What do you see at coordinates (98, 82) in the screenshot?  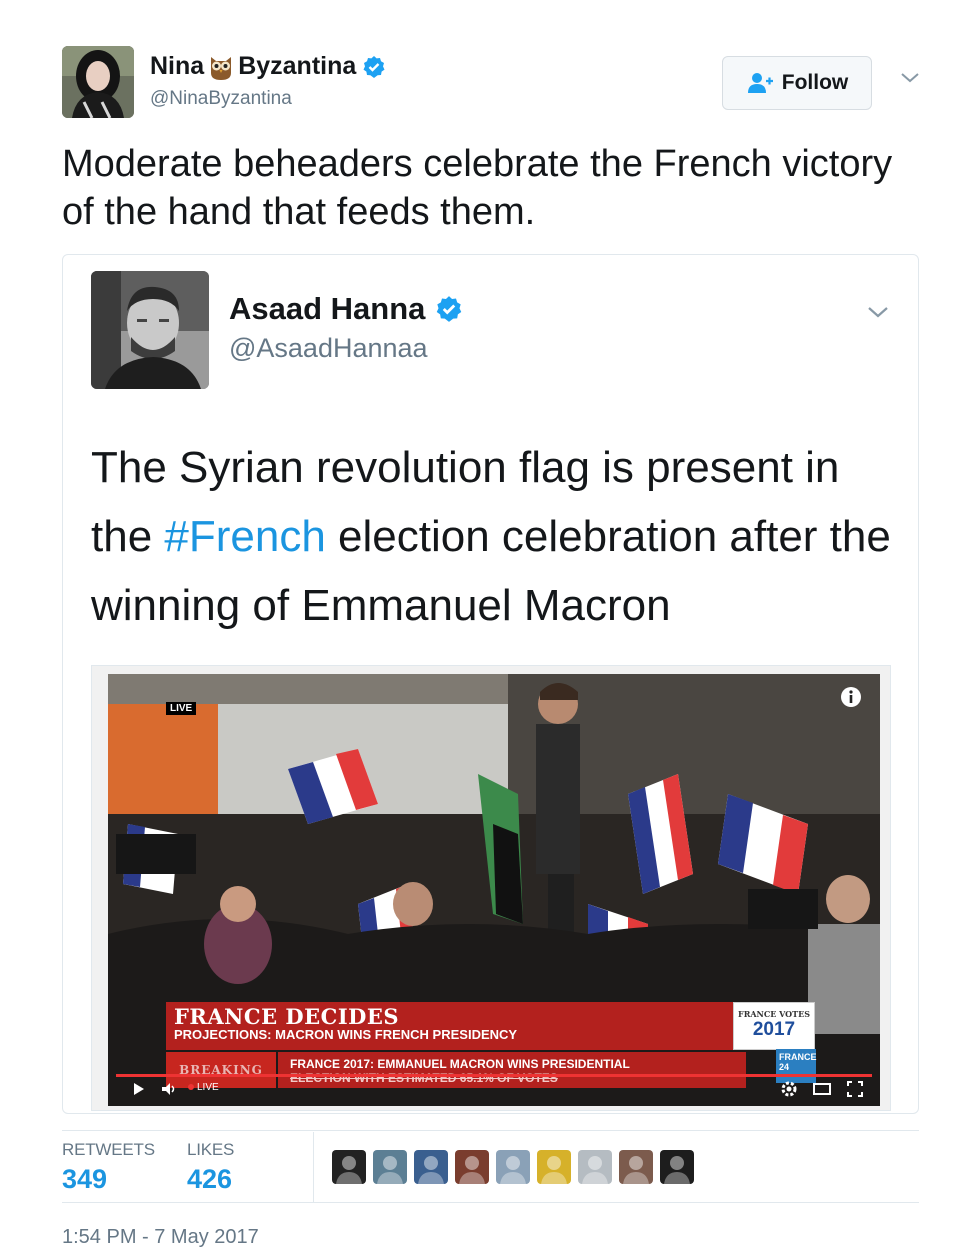 I see `avatar` at bounding box center [98, 82].